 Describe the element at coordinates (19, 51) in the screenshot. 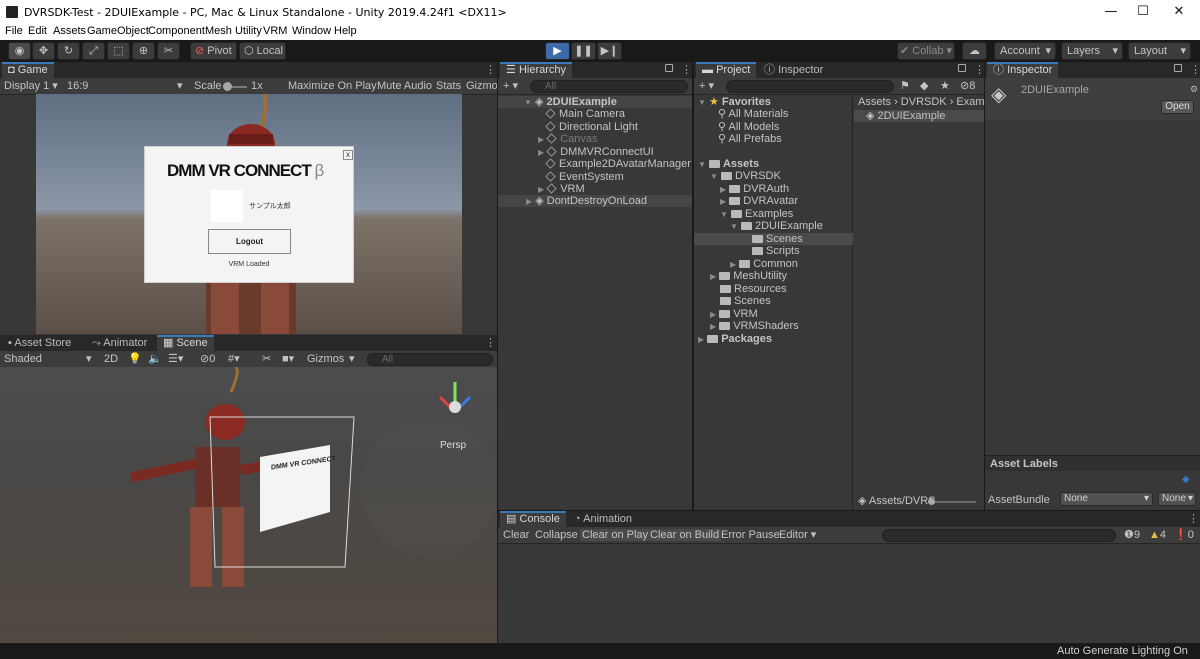

I see `view-tool-button: ◉` at that location.